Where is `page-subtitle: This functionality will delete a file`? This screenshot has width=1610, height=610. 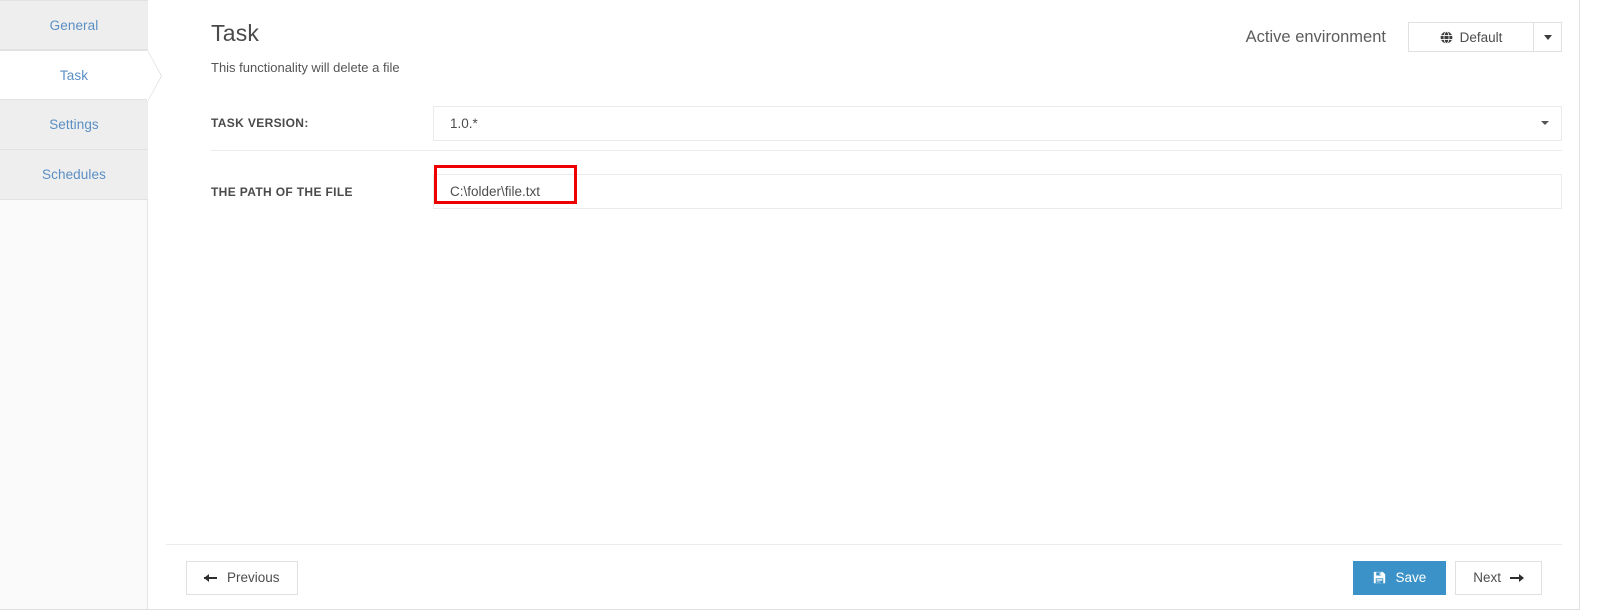 page-subtitle: This functionality will delete a file is located at coordinates (305, 67).